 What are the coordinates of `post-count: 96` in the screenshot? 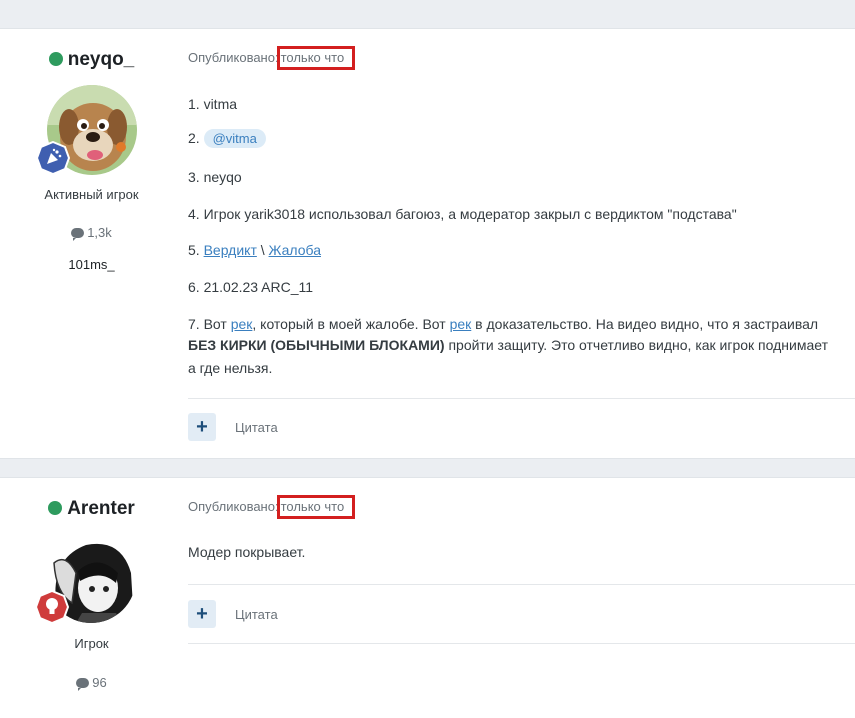 It's located at (91, 683).